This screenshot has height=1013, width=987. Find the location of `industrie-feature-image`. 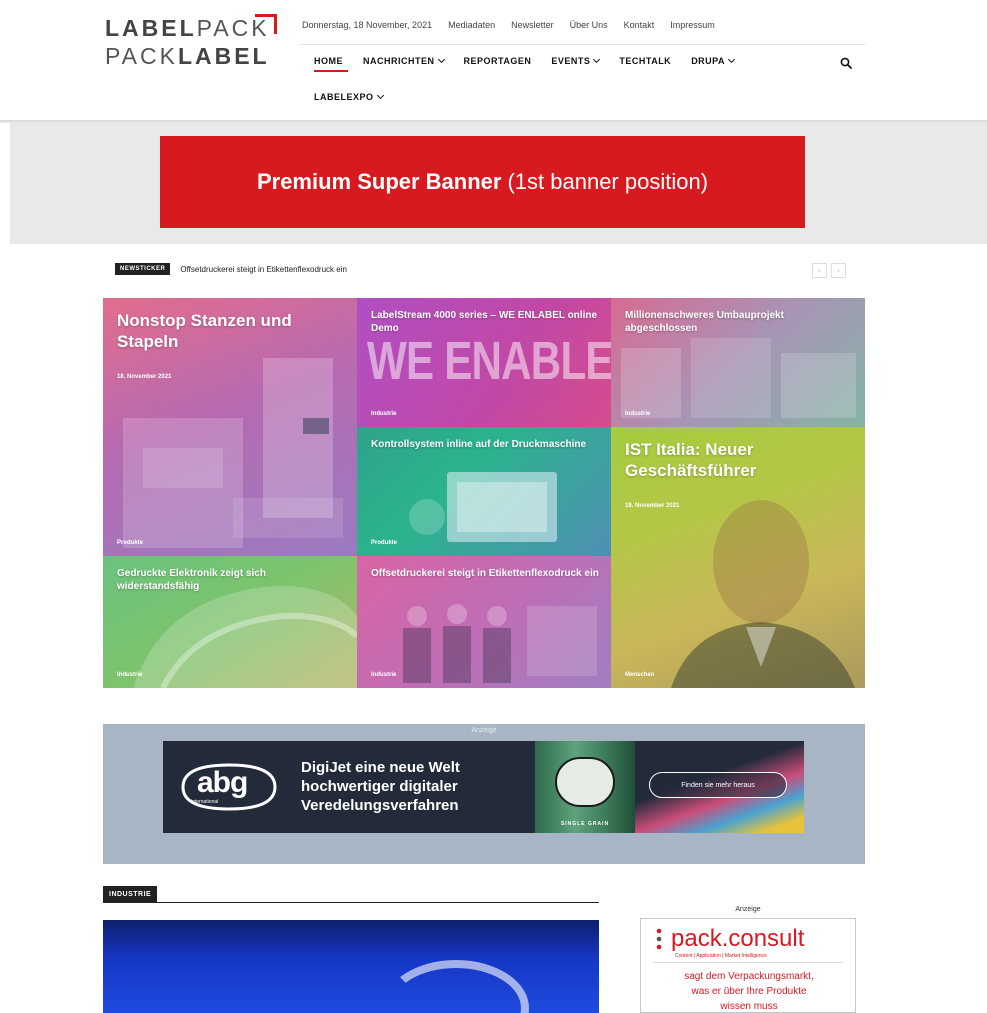

industrie-feature-image is located at coordinates (351, 966).